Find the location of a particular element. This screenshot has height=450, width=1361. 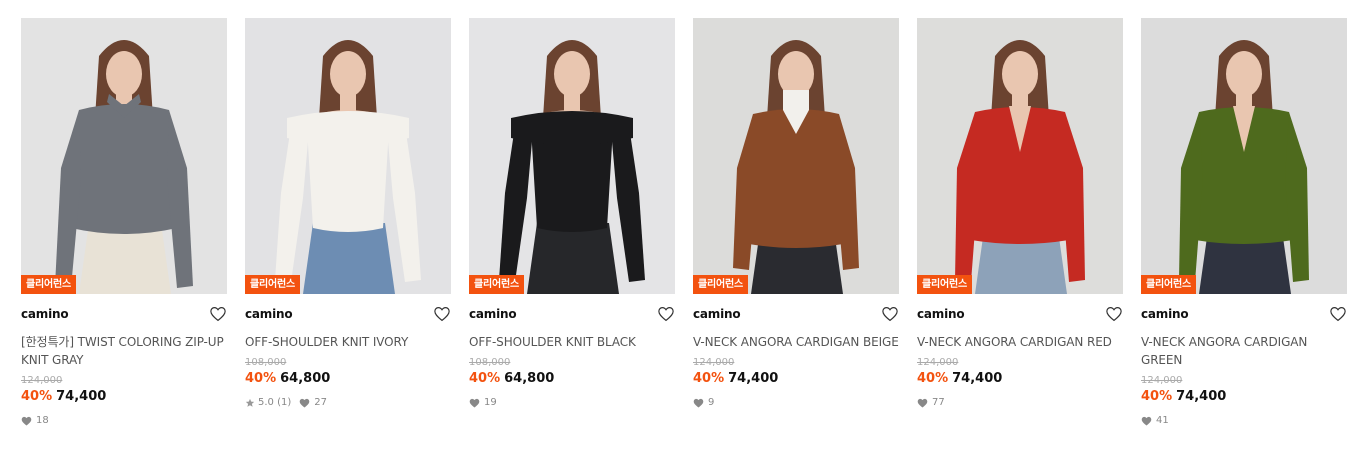

rating-value: 5.0 (1) is located at coordinates (275, 402).